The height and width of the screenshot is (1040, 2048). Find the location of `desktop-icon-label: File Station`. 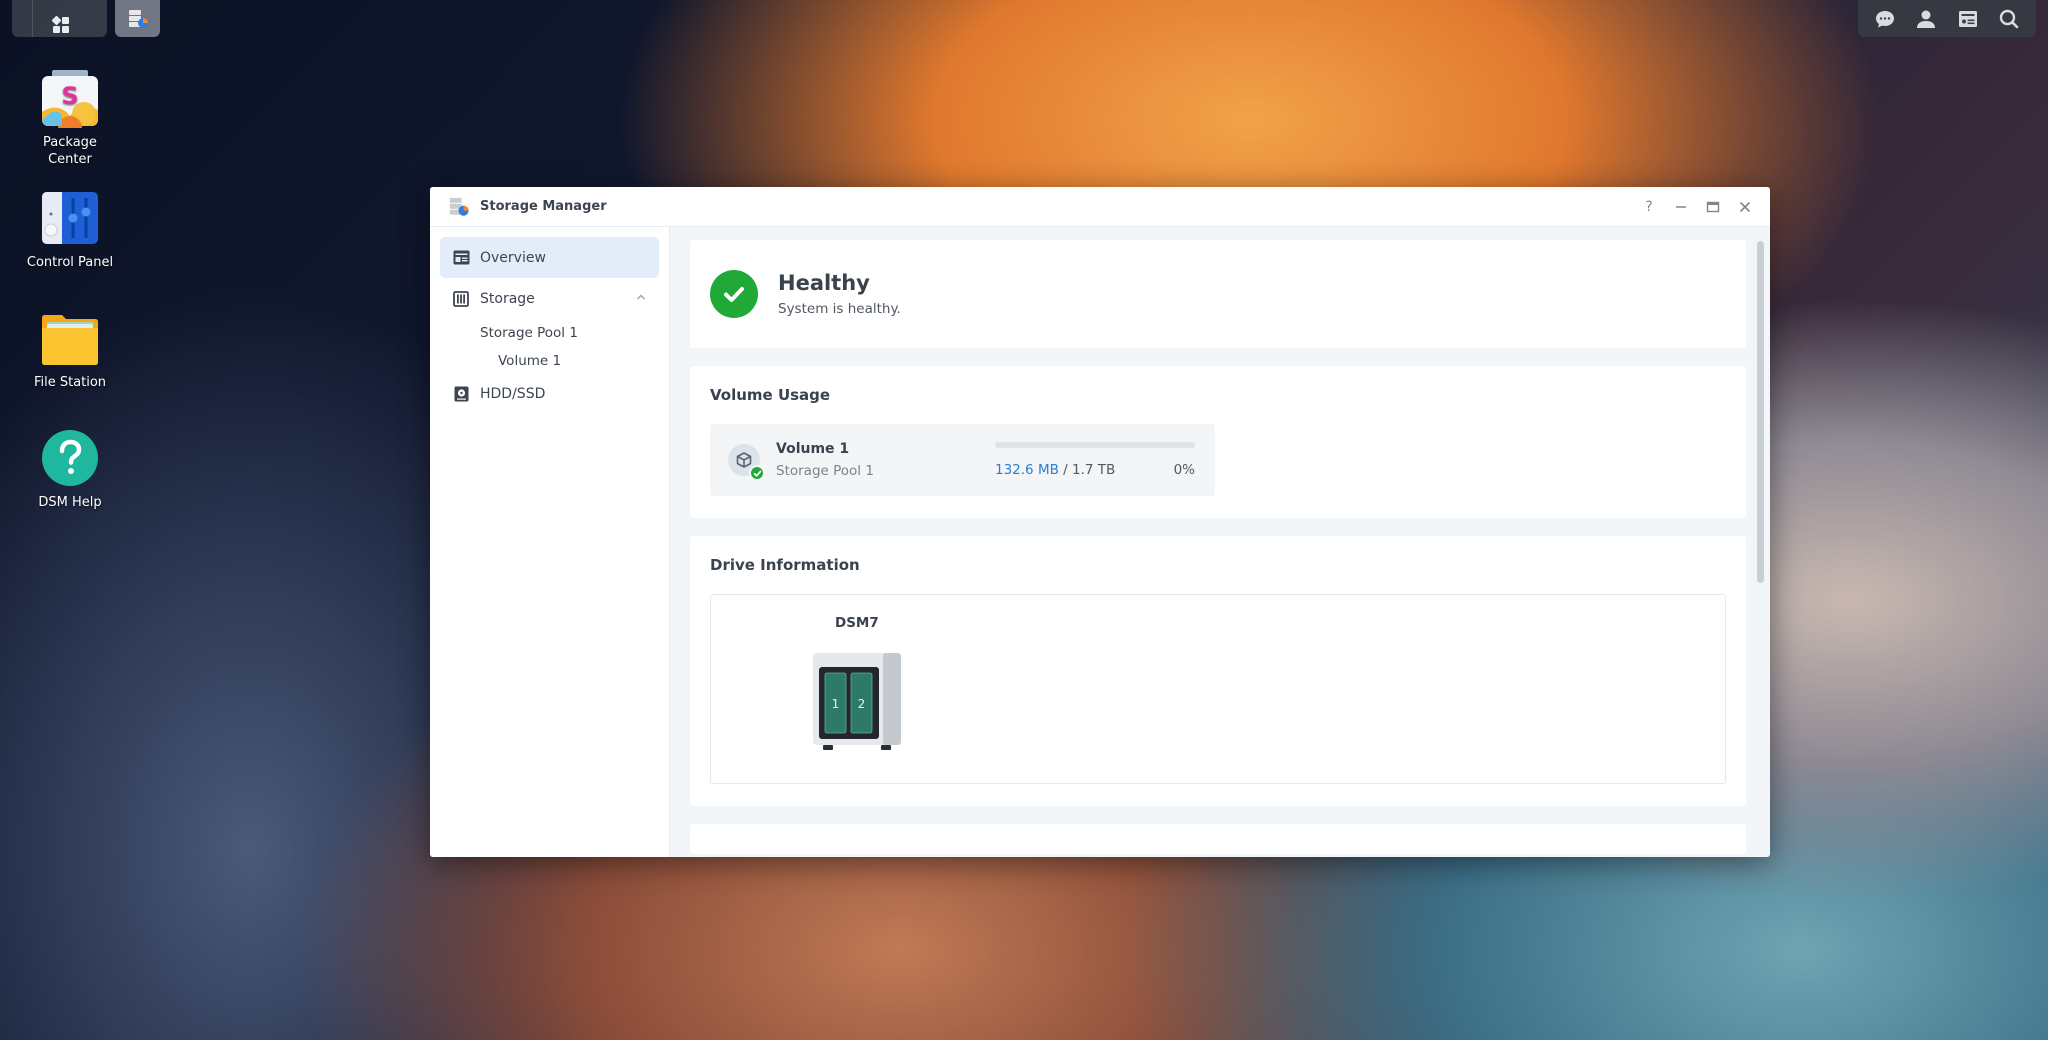

desktop-icon-label: File Station is located at coordinates (70, 382).